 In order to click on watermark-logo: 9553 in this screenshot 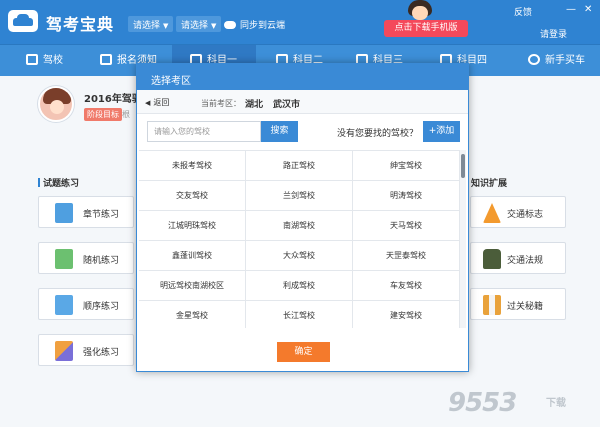, I will do `click(482, 403)`.